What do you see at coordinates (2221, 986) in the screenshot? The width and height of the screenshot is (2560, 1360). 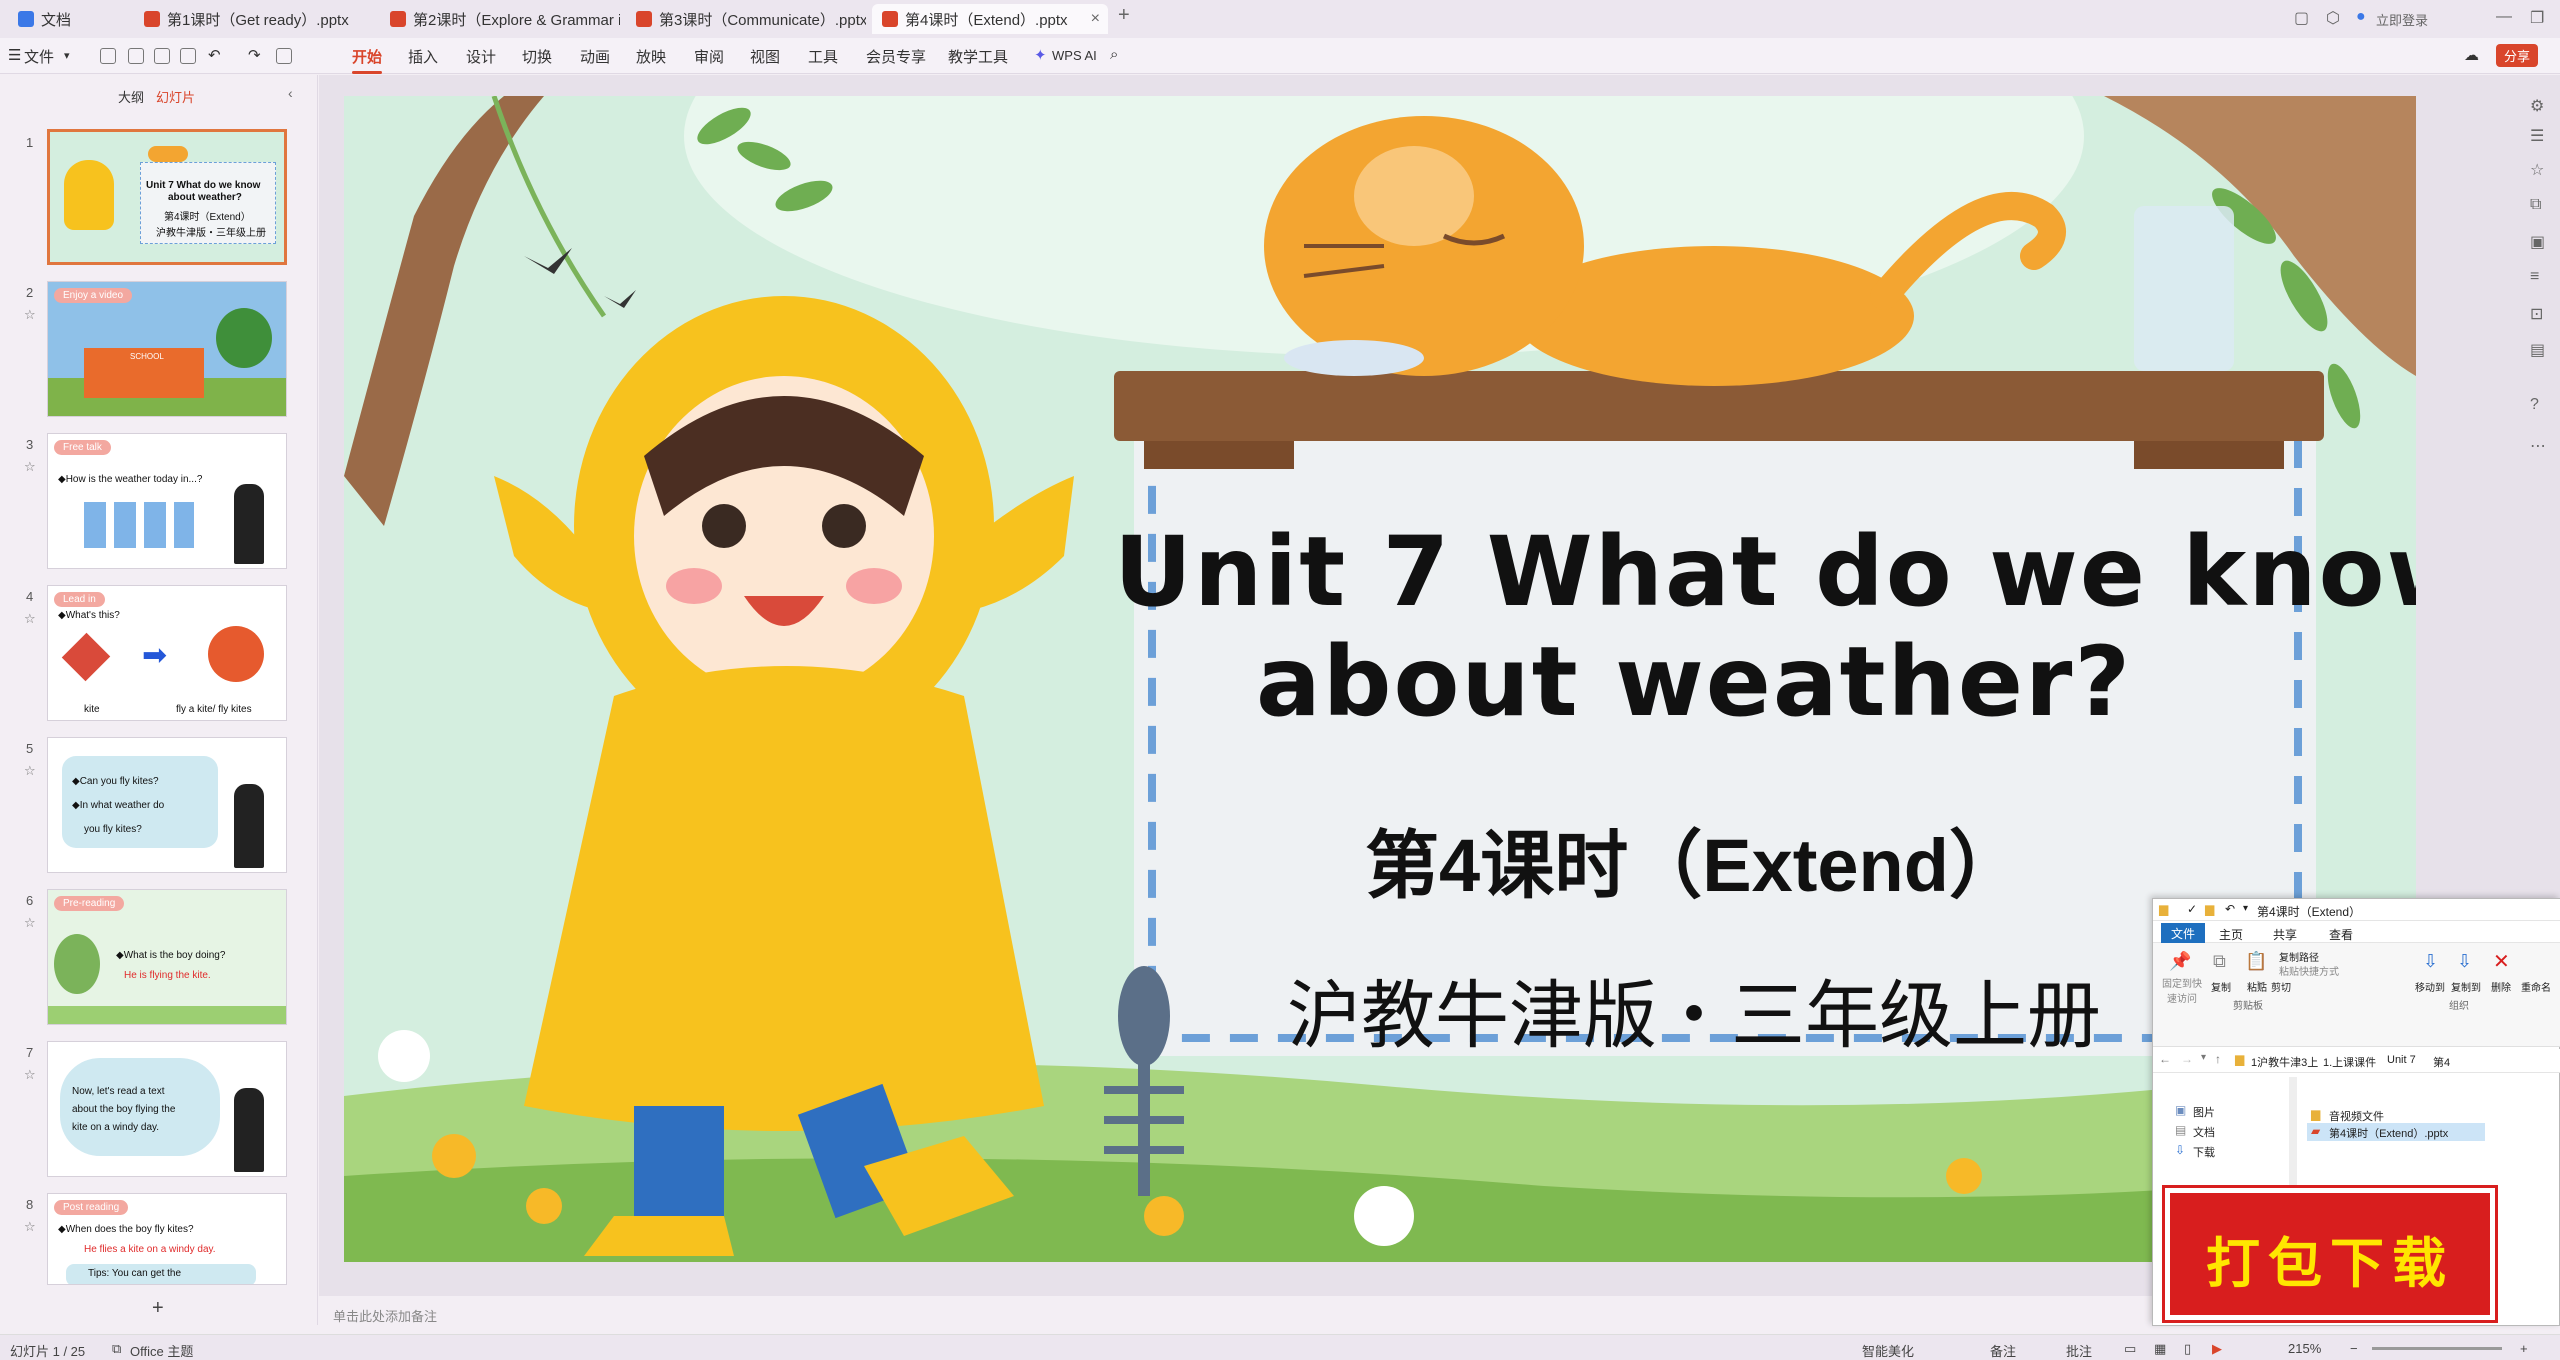 I see `copy-label: 复制` at bounding box center [2221, 986].